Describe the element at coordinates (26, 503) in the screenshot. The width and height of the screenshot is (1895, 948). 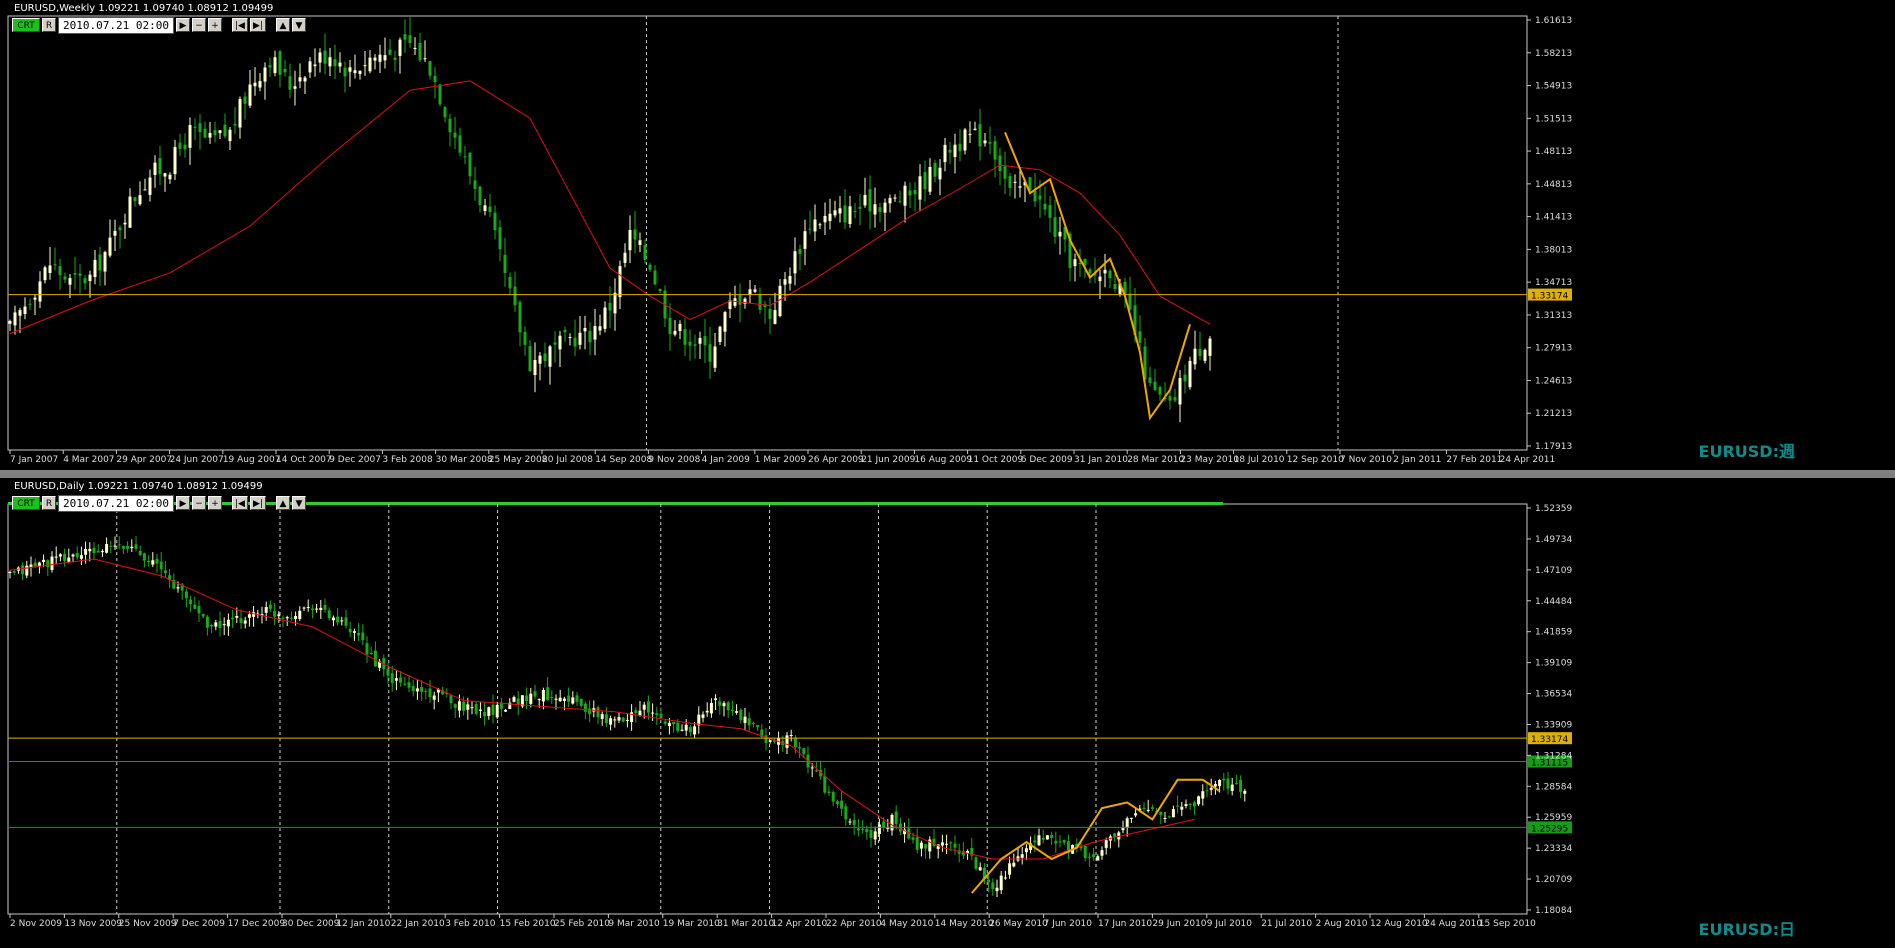
I see `daily-crt-button: CRT` at that location.